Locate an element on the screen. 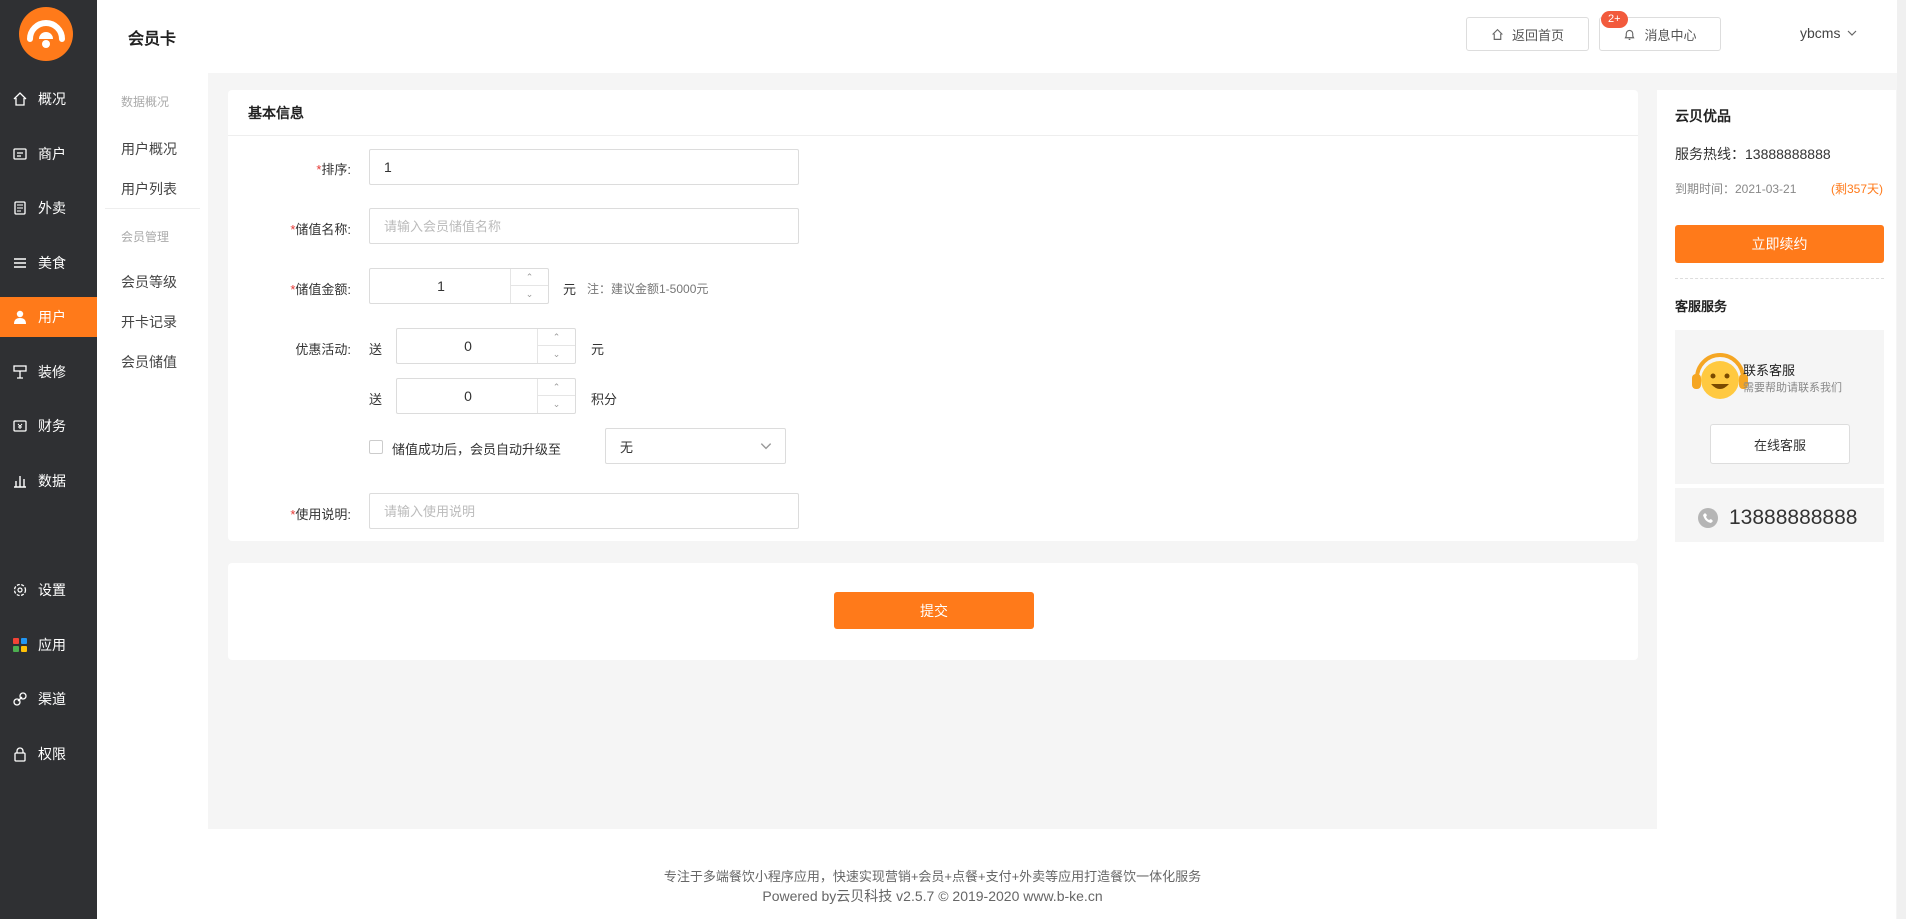  sort-input is located at coordinates (584, 167).